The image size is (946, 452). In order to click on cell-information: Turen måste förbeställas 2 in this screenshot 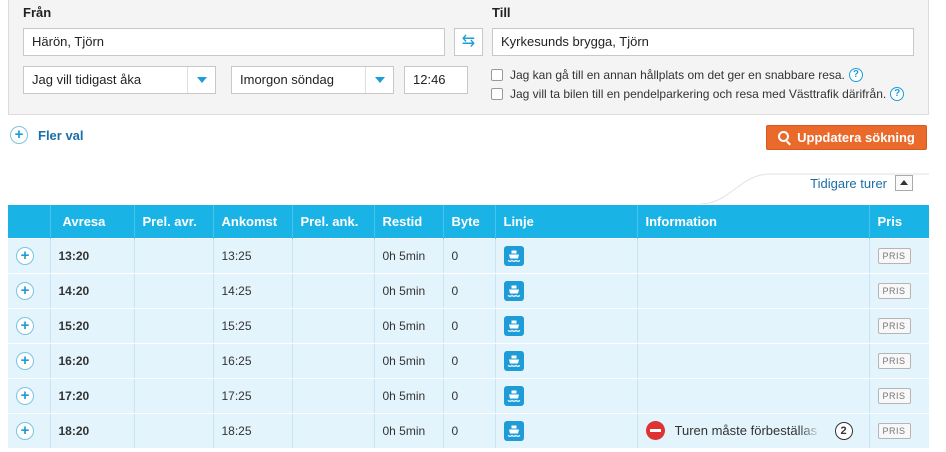, I will do `click(753, 430)`.